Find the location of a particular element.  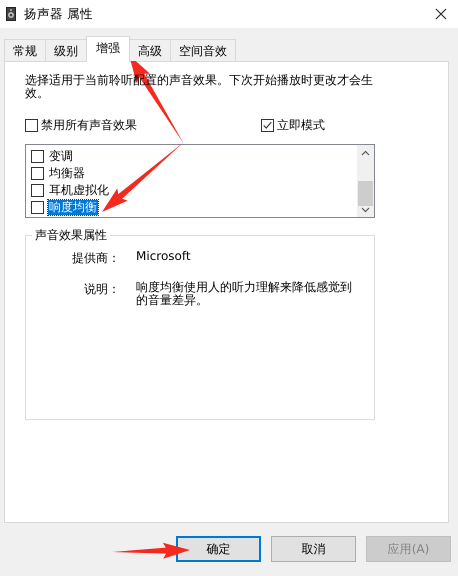

group-title: 声音效果属性 is located at coordinates (71, 235).